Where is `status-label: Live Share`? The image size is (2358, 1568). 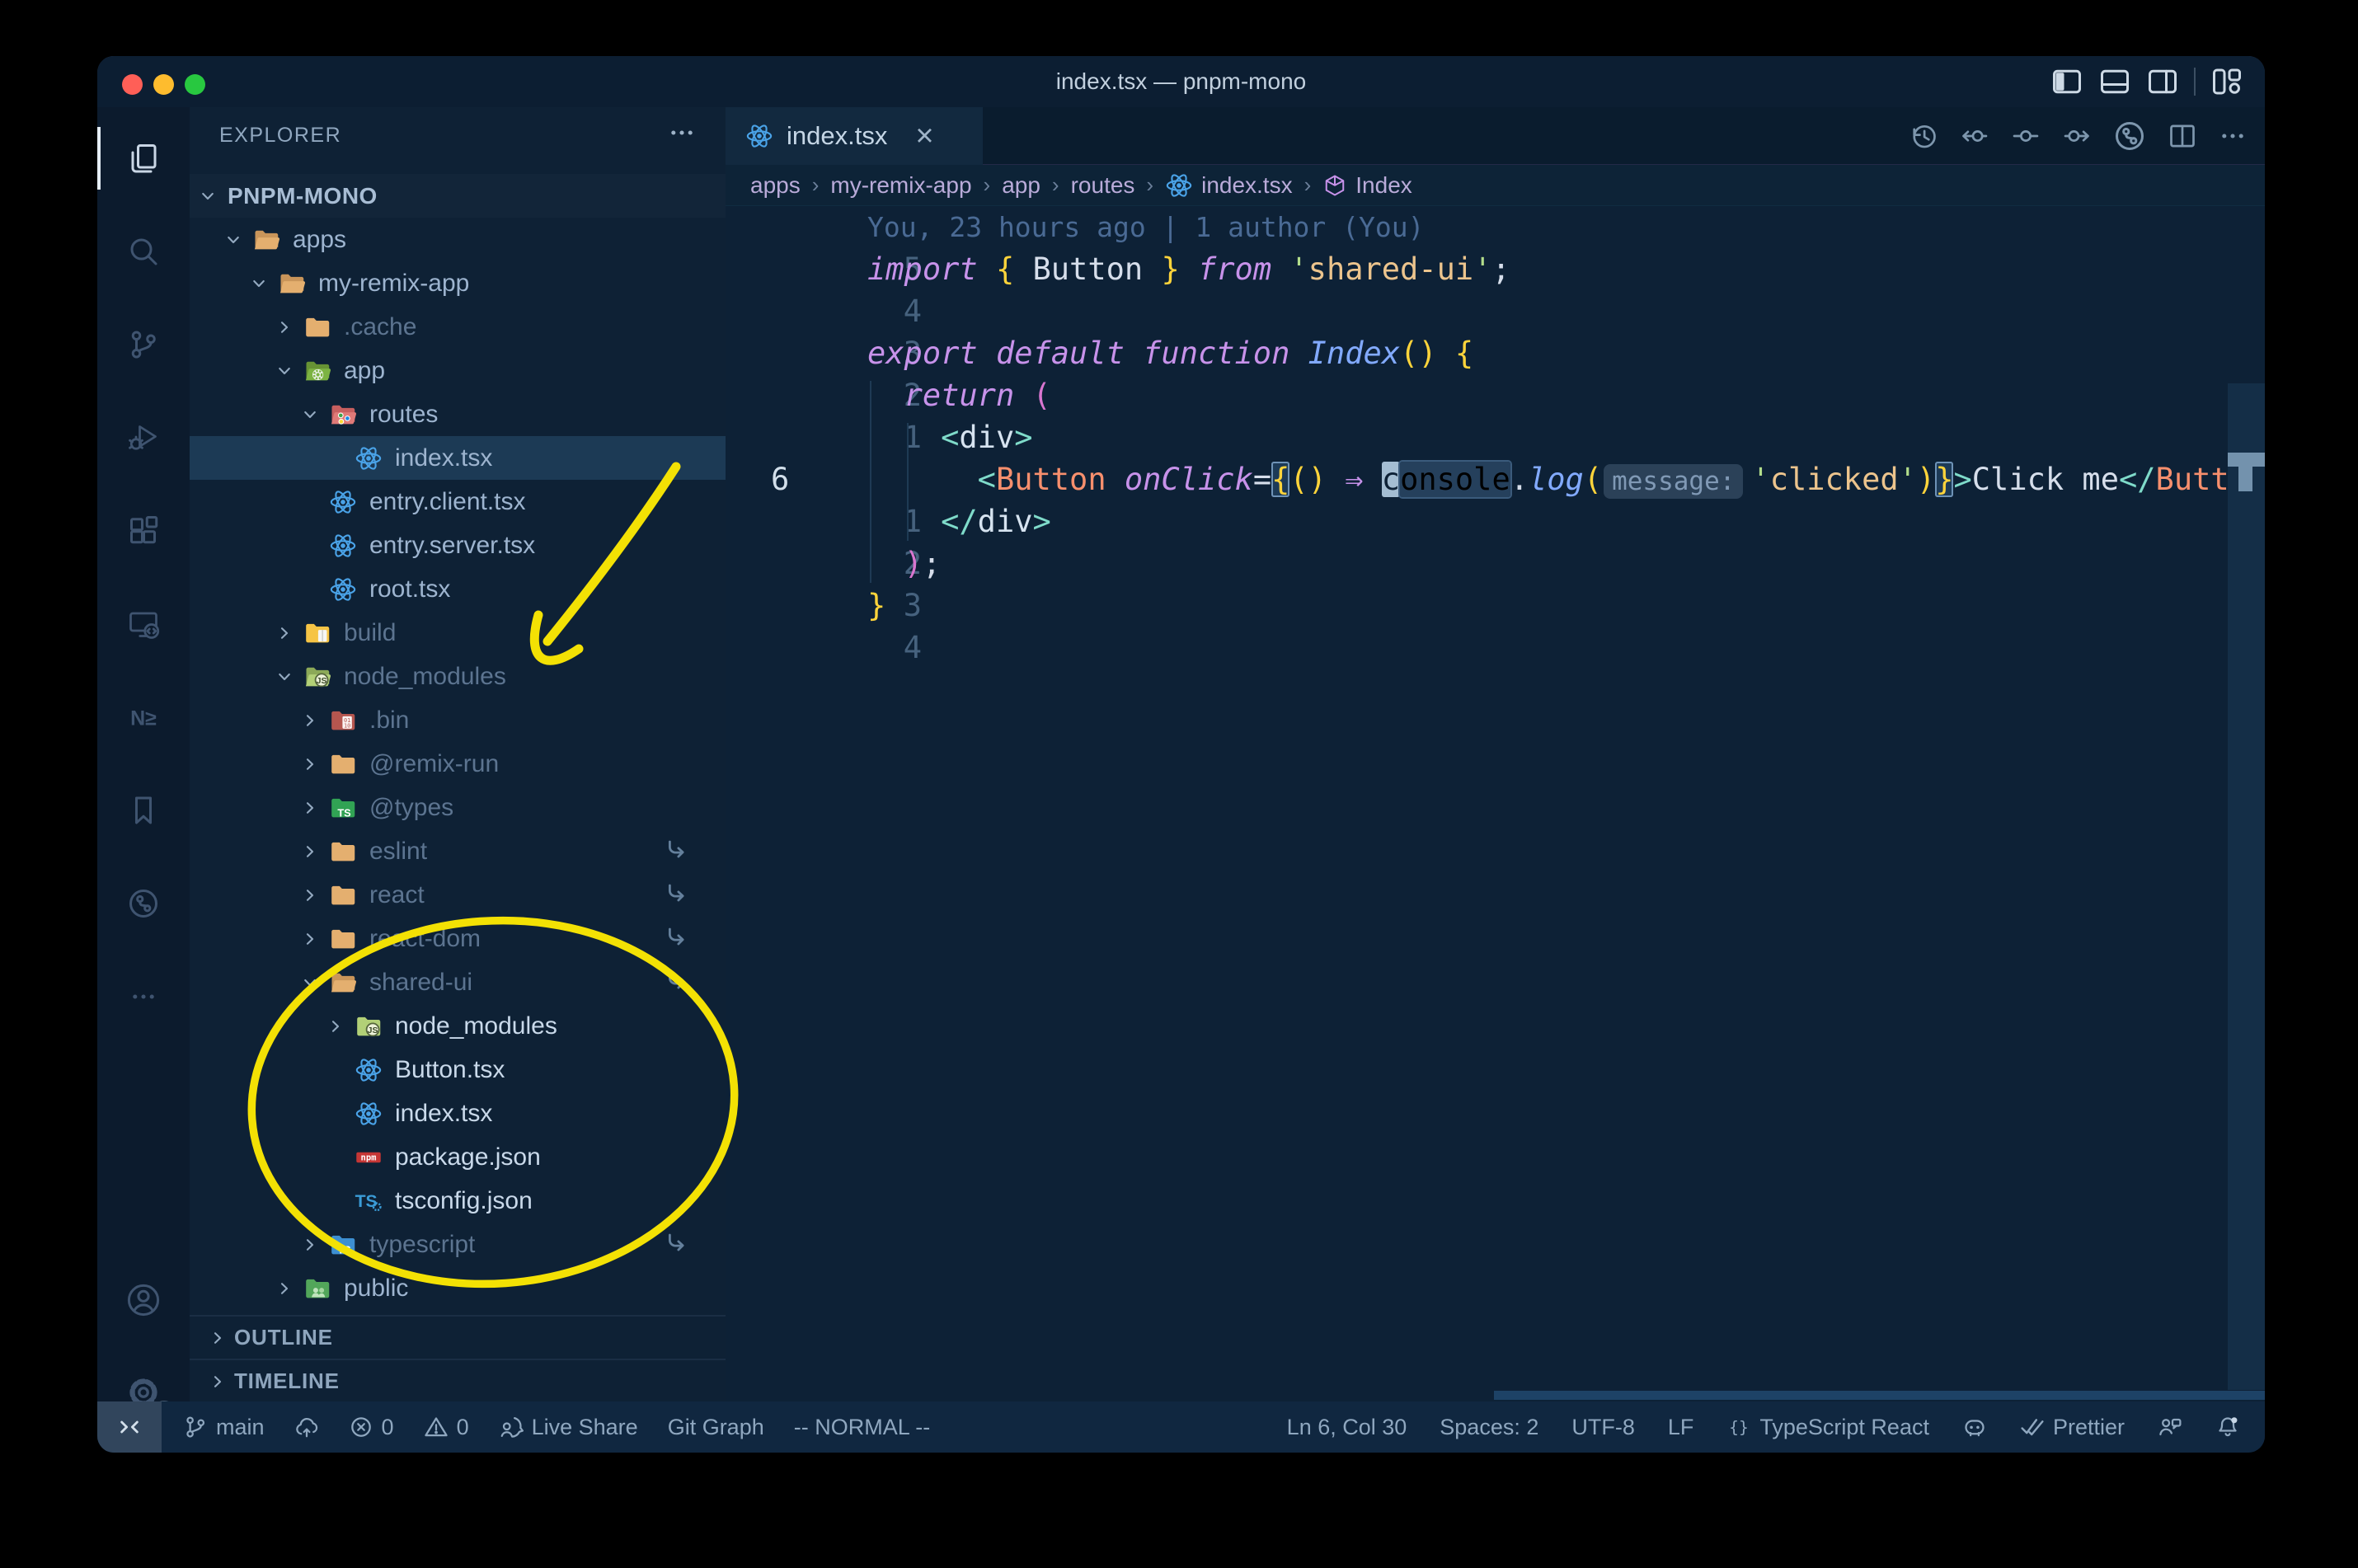 status-label: Live Share is located at coordinates (585, 1426).